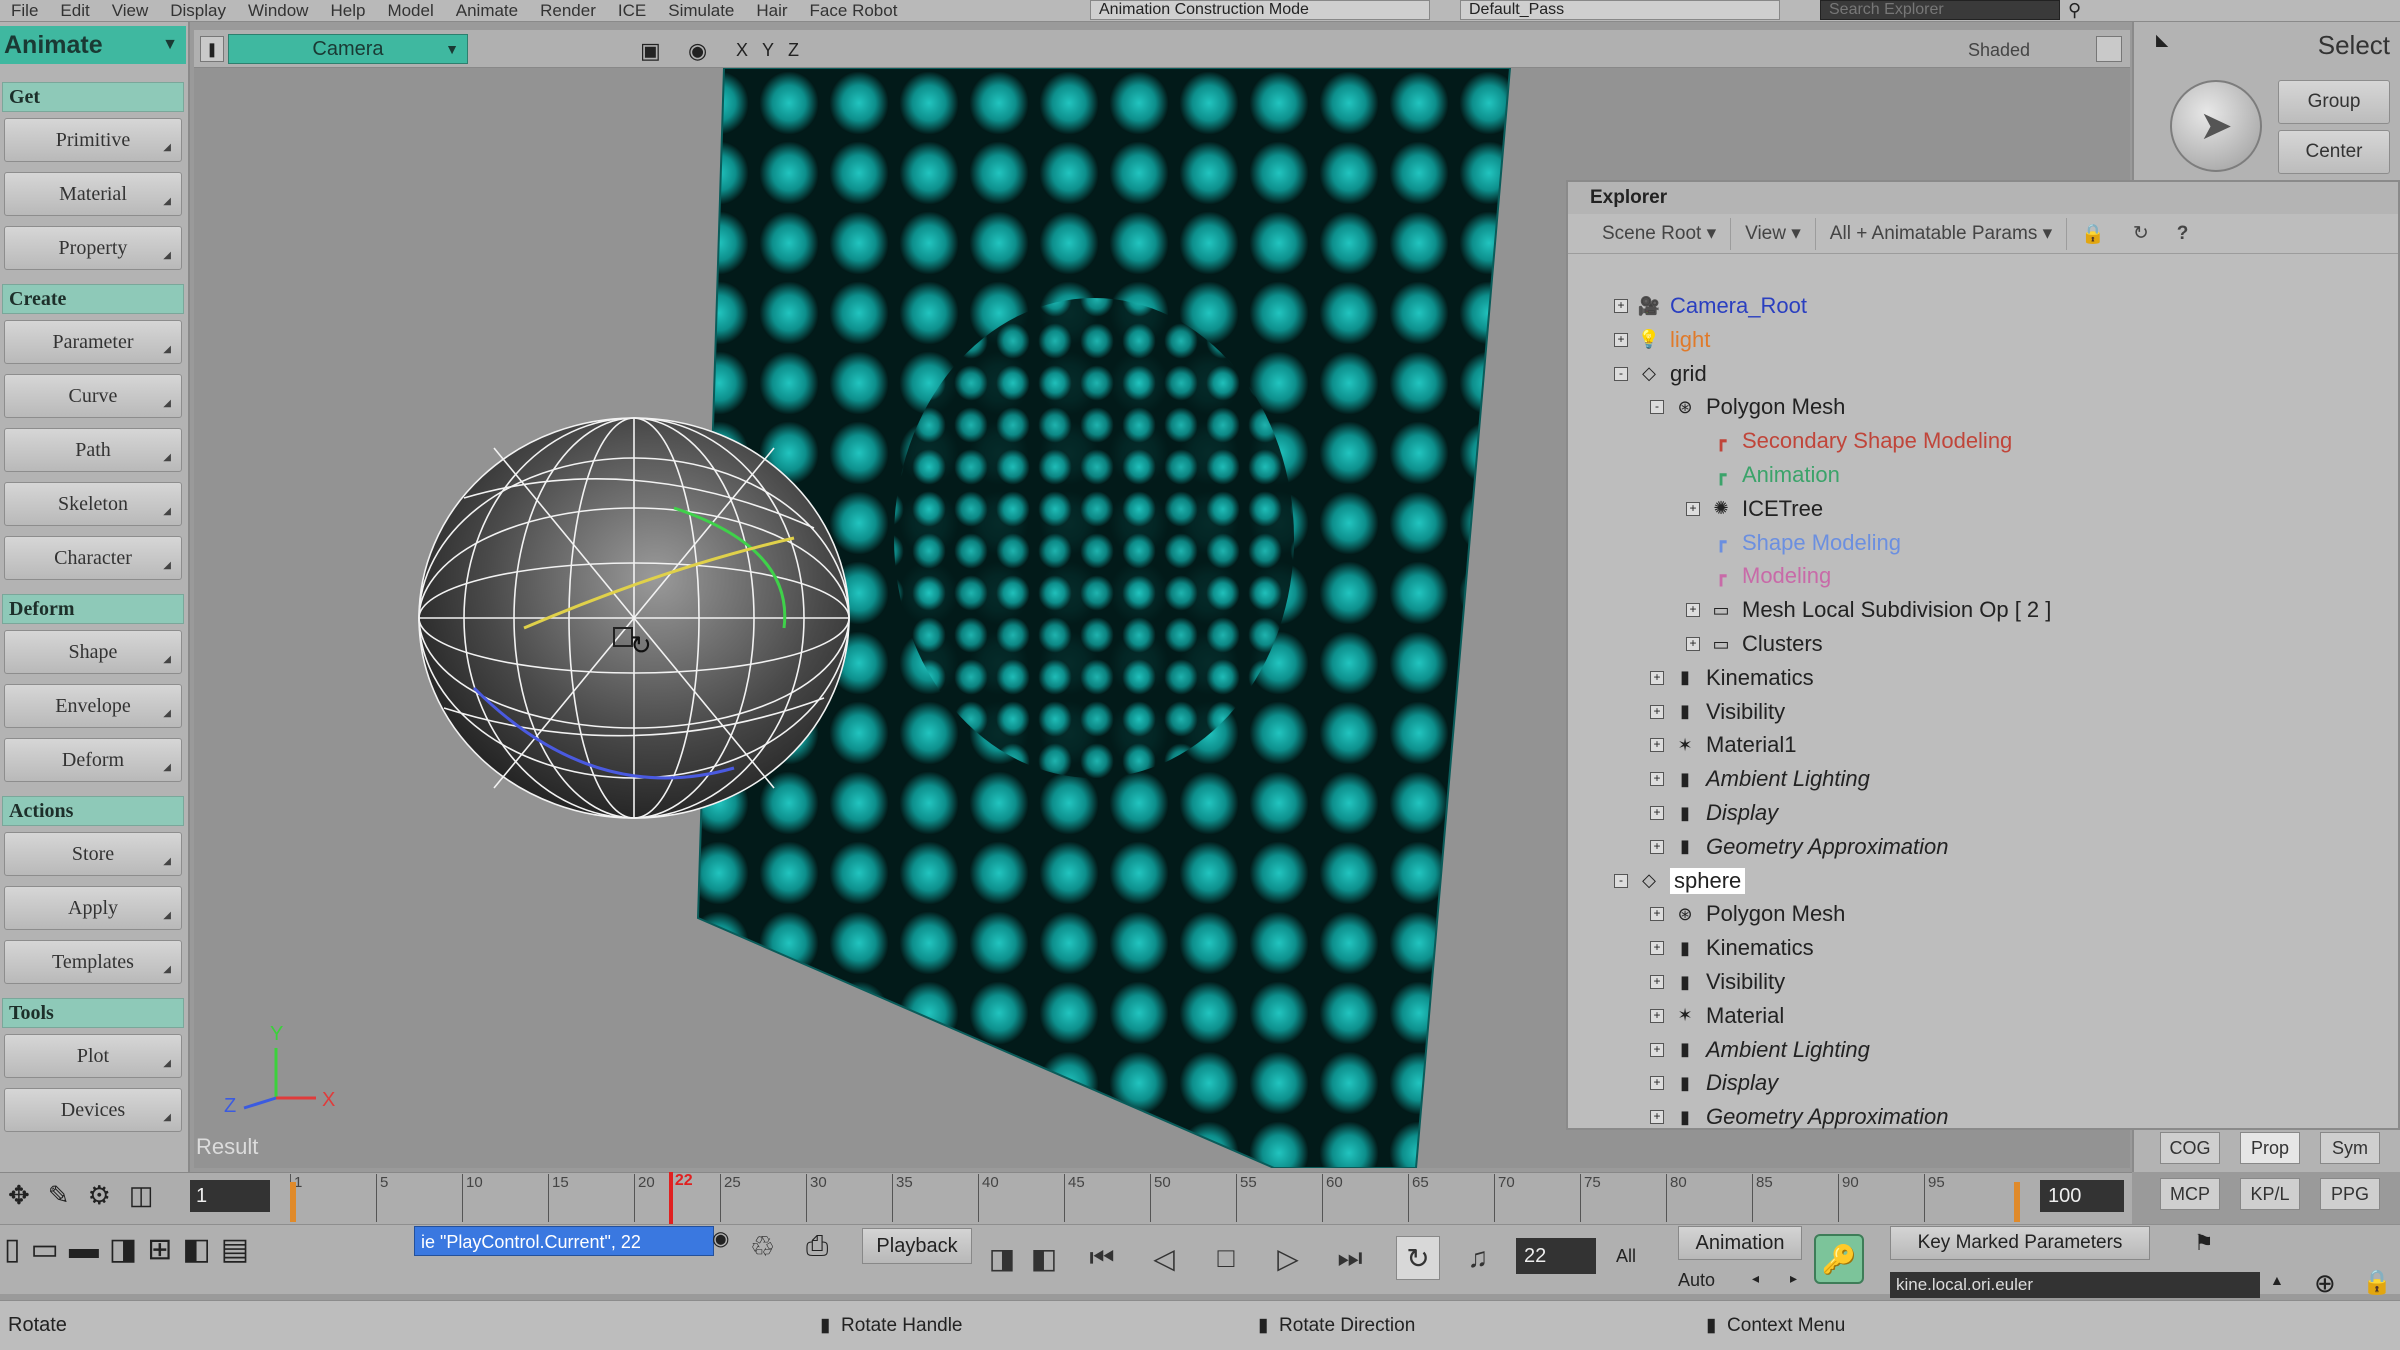  I want to click on store-button: Store ◢, so click(93, 854).